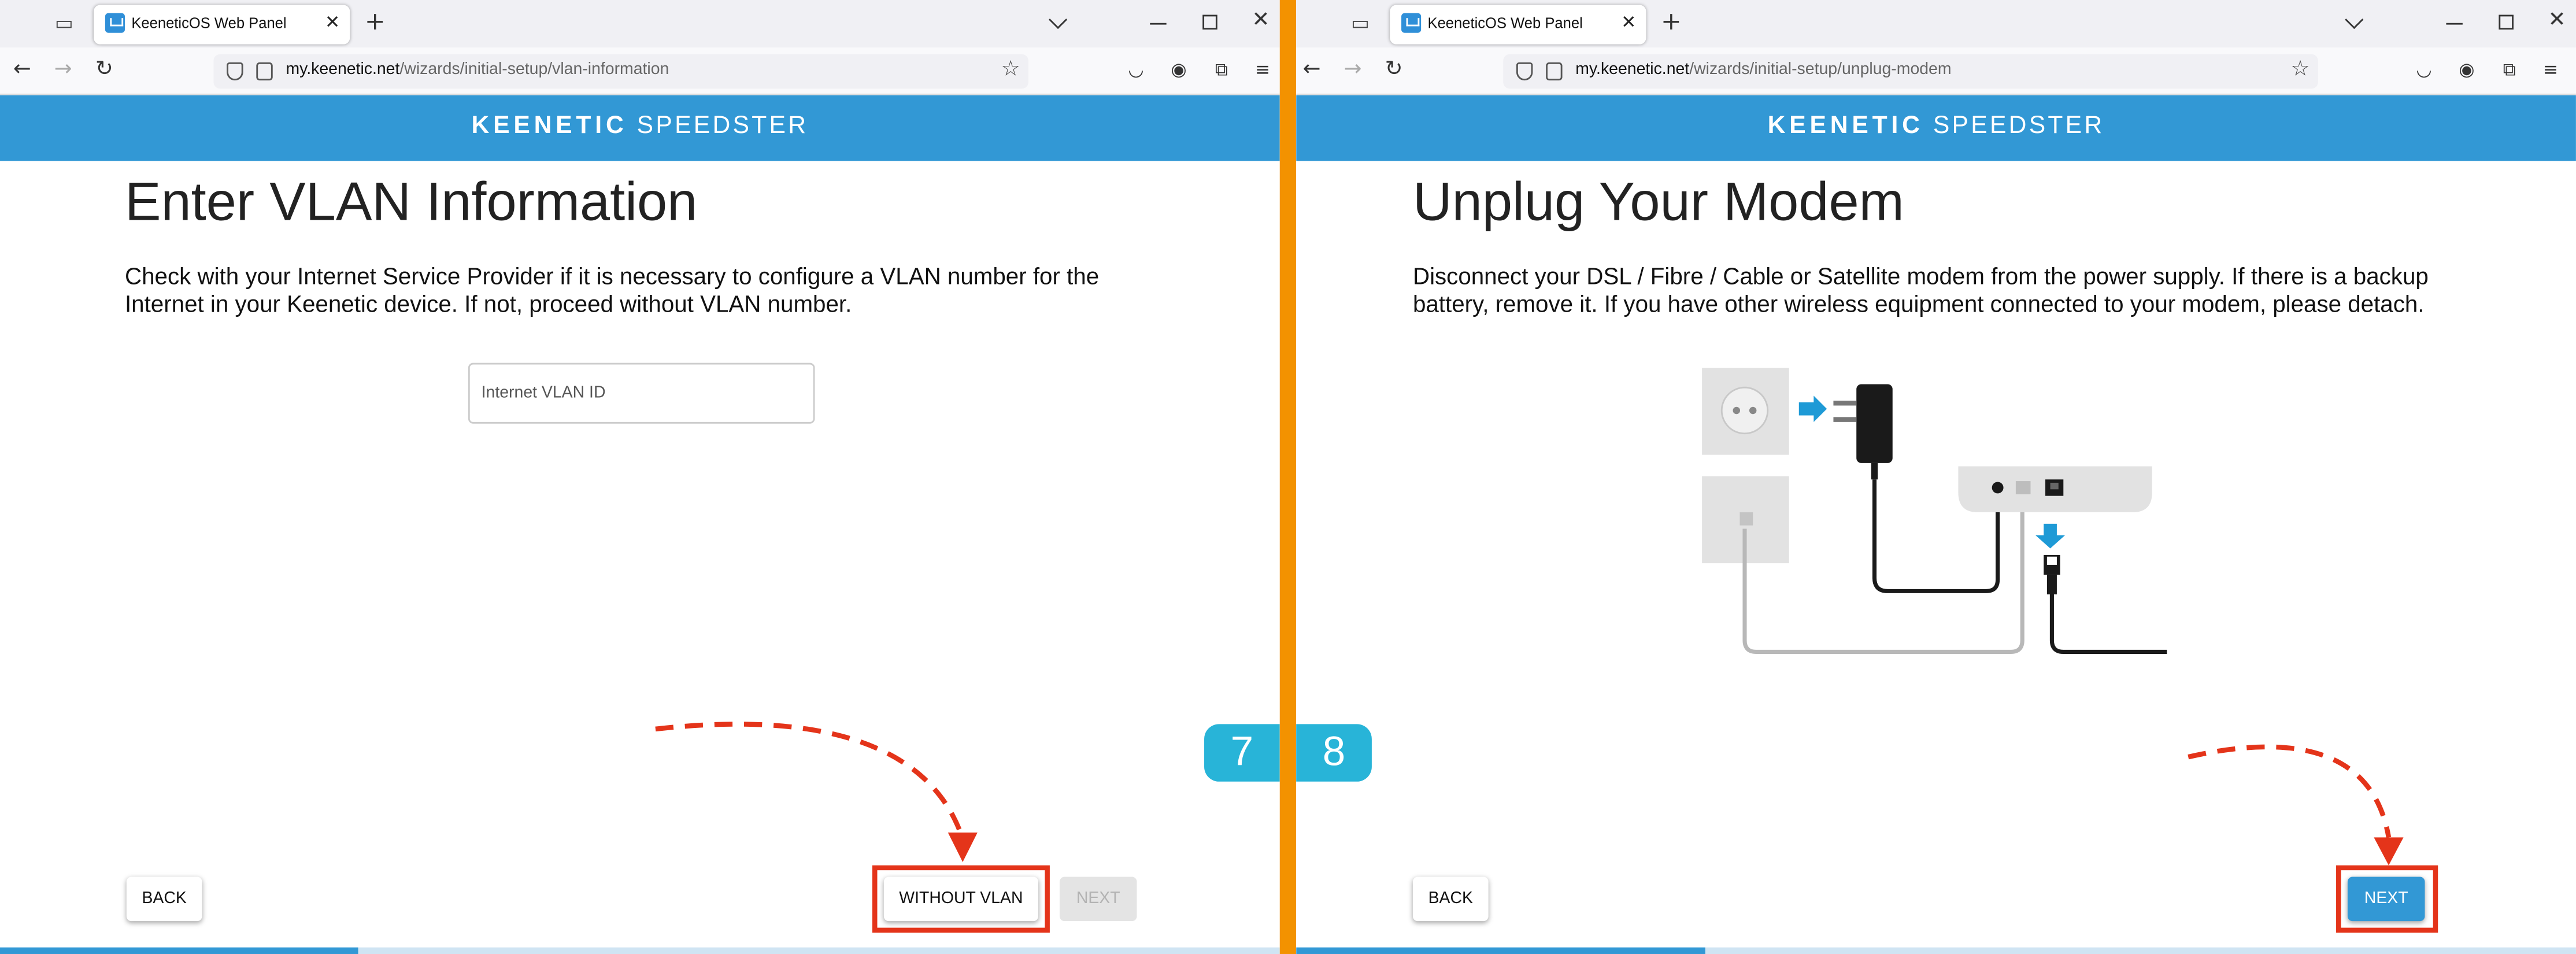 Image resolution: width=2576 pixels, height=954 pixels. What do you see at coordinates (1242, 753) in the screenshot?
I see `step-number-badge: 7` at bounding box center [1242, 753].